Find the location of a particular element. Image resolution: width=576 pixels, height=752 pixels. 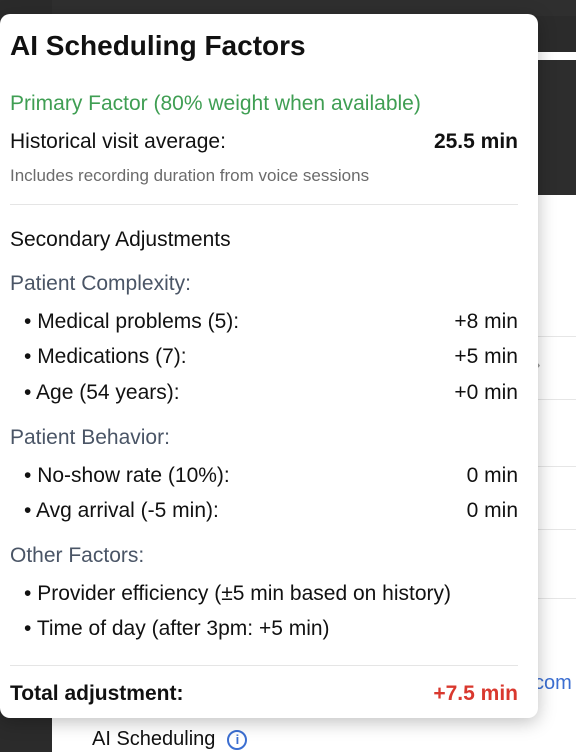

list-item: No-show rate (10%): 0 min is located at coordinates (271, 476).